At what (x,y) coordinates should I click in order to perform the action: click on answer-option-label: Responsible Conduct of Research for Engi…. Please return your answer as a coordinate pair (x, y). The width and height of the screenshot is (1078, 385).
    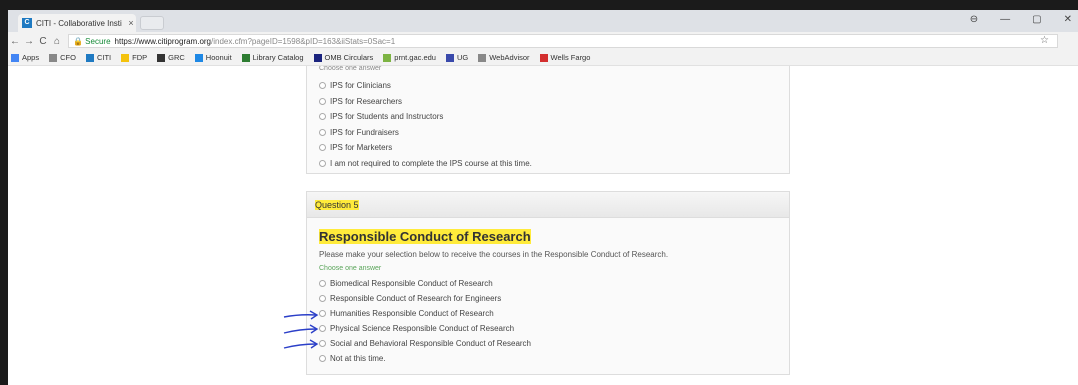
    Looking at the image, I should click on (416, 298).